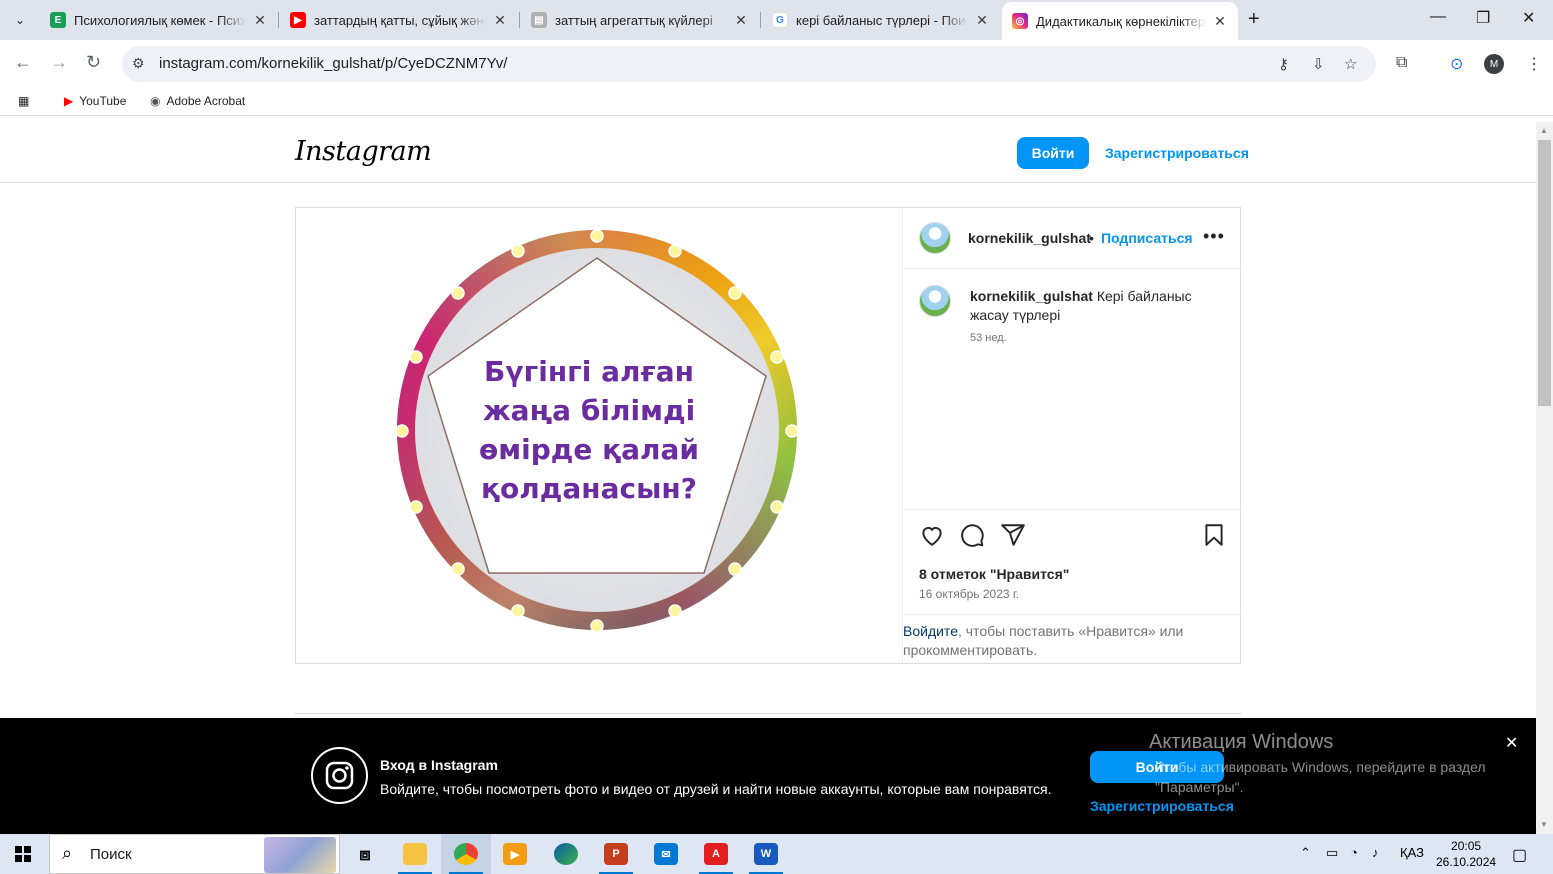 The image size is (1553, 874). What do you see at coordinates (994, 574) in the screenshot?
I see `likes-count: 8 отметок "Нравится"` at bounding box center [994, 574].